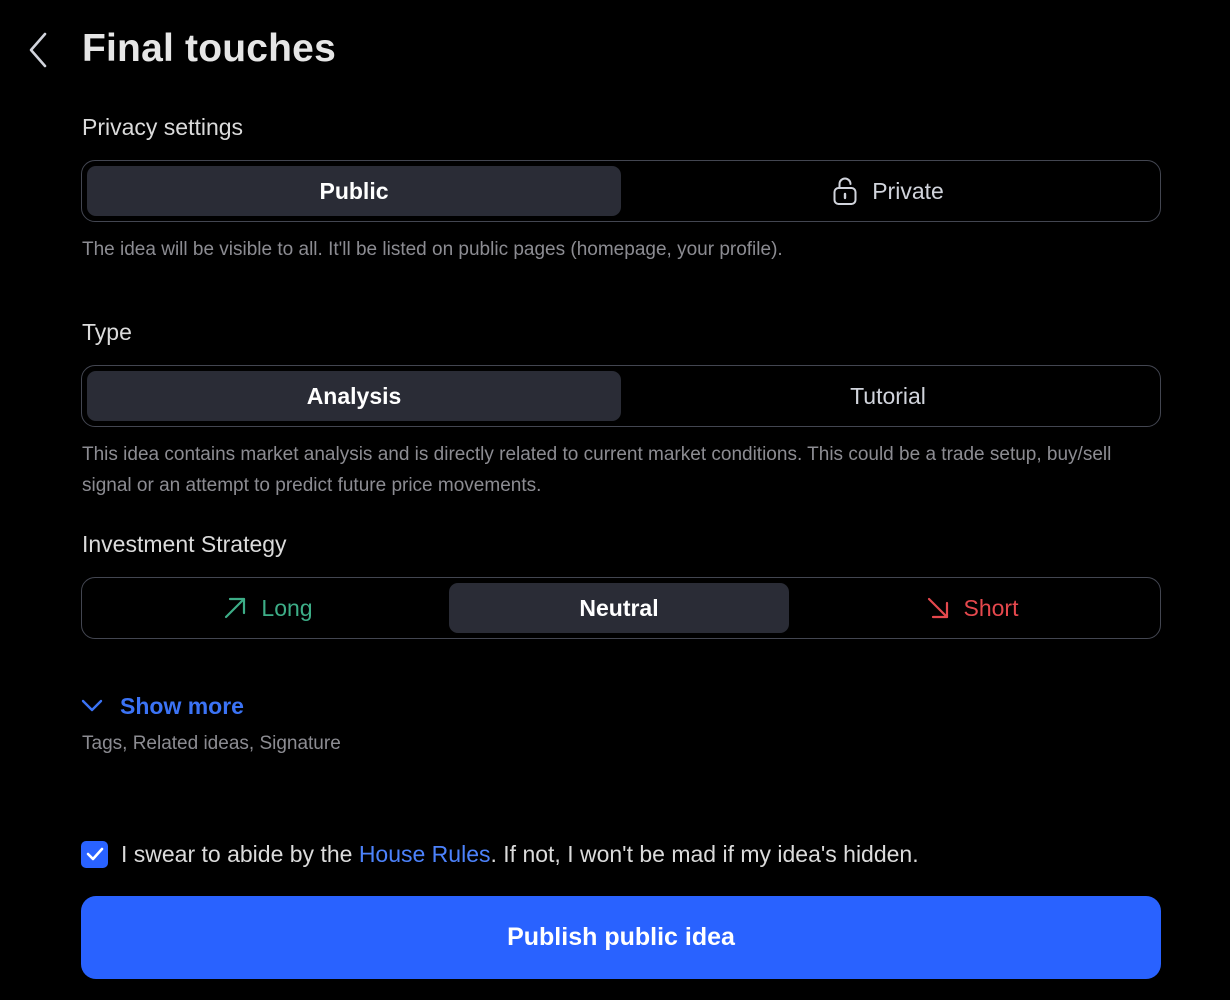  I want to click on privacy-settings-label: Privacy settings, so click(163, 127).